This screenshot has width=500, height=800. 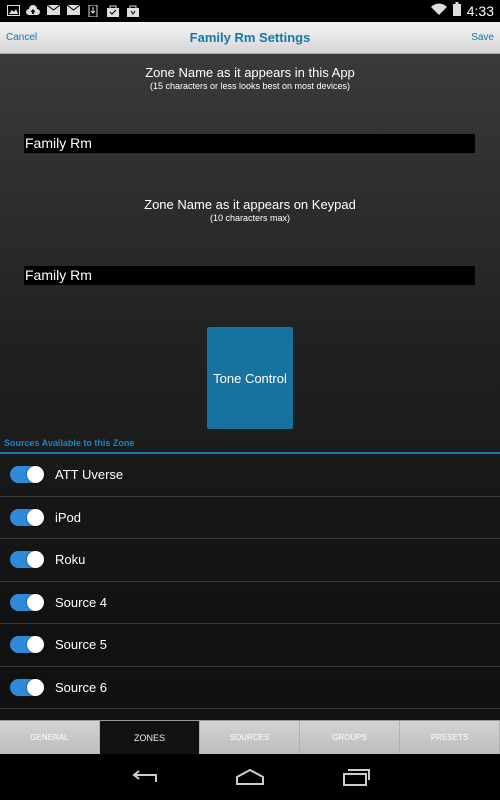 What do you see at coordinates (13, 11) in the screenshot?
I see `image-icon` at bounding box center [13, 11].